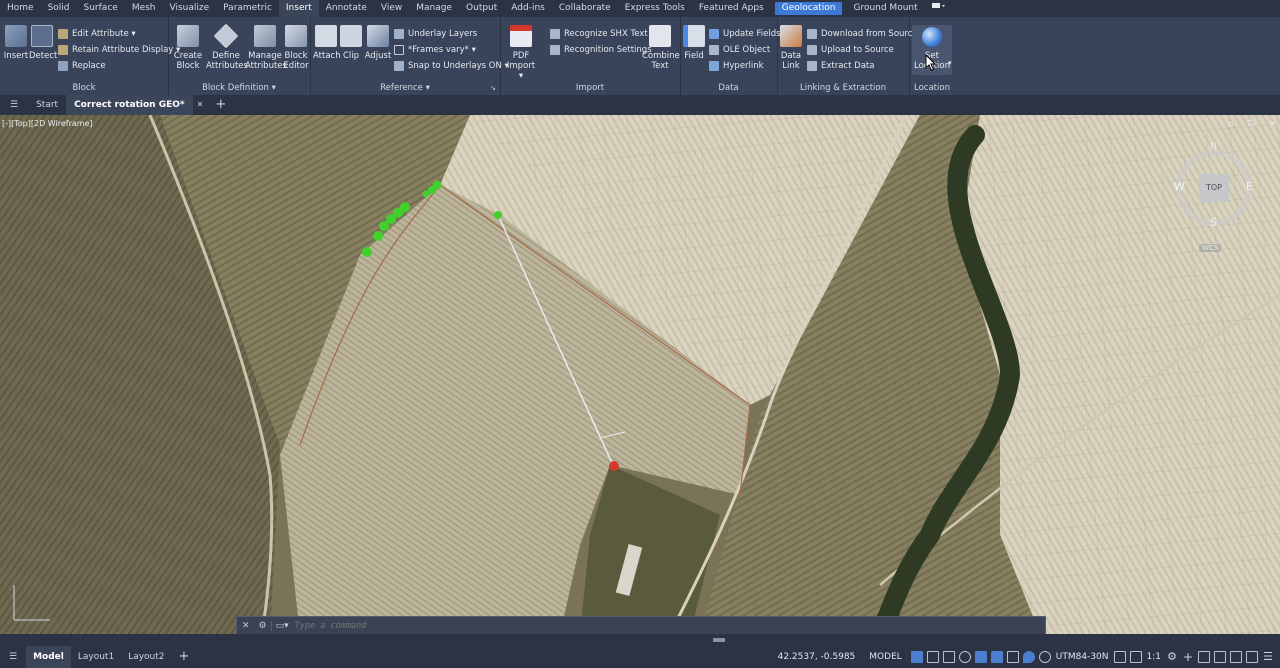 The height and width of the screenshot is (668, 1280). Describe the element at coordinates (281, 625) in the screenshot. I see `command-history-icon: ▭▾` at that location.